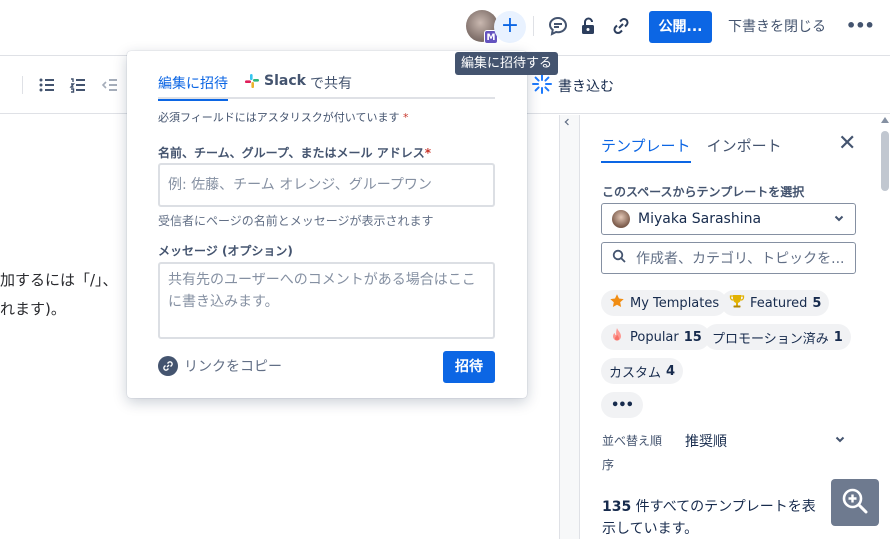 Image resolution: width=890 pixels, height=539 pixels. I want to click on user-avatar-small, so click(621, 219).